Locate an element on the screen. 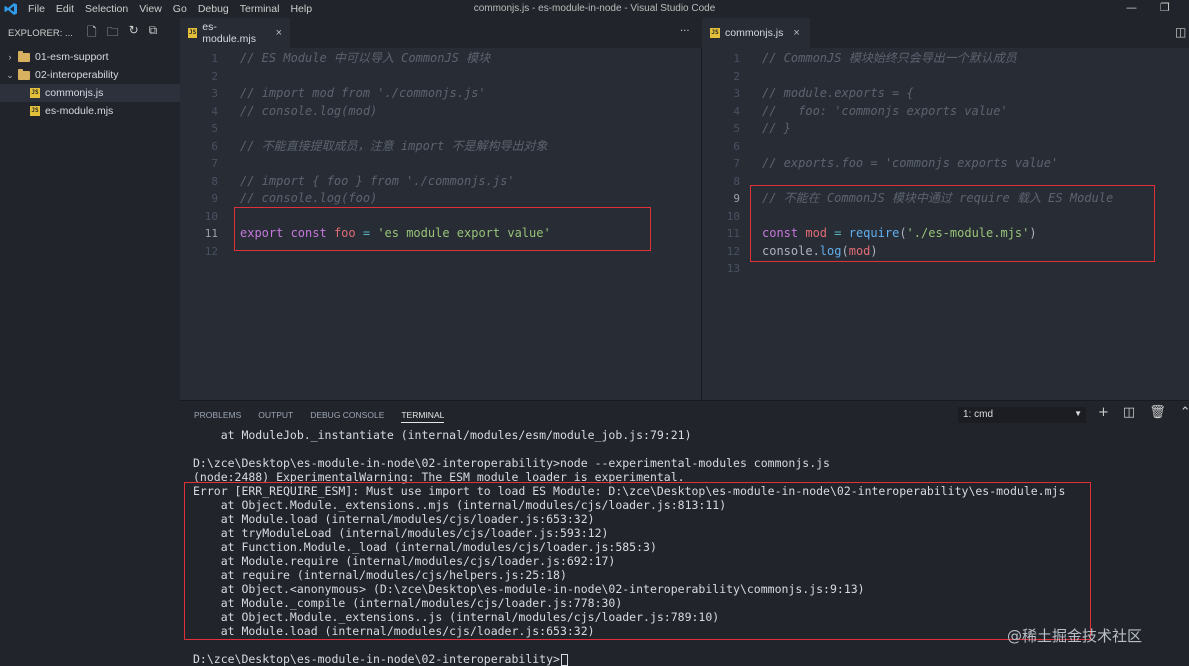 This screenshot has height=666, width=1189. tree-item: JS commonjs.js is located at coordinates (90, 93).